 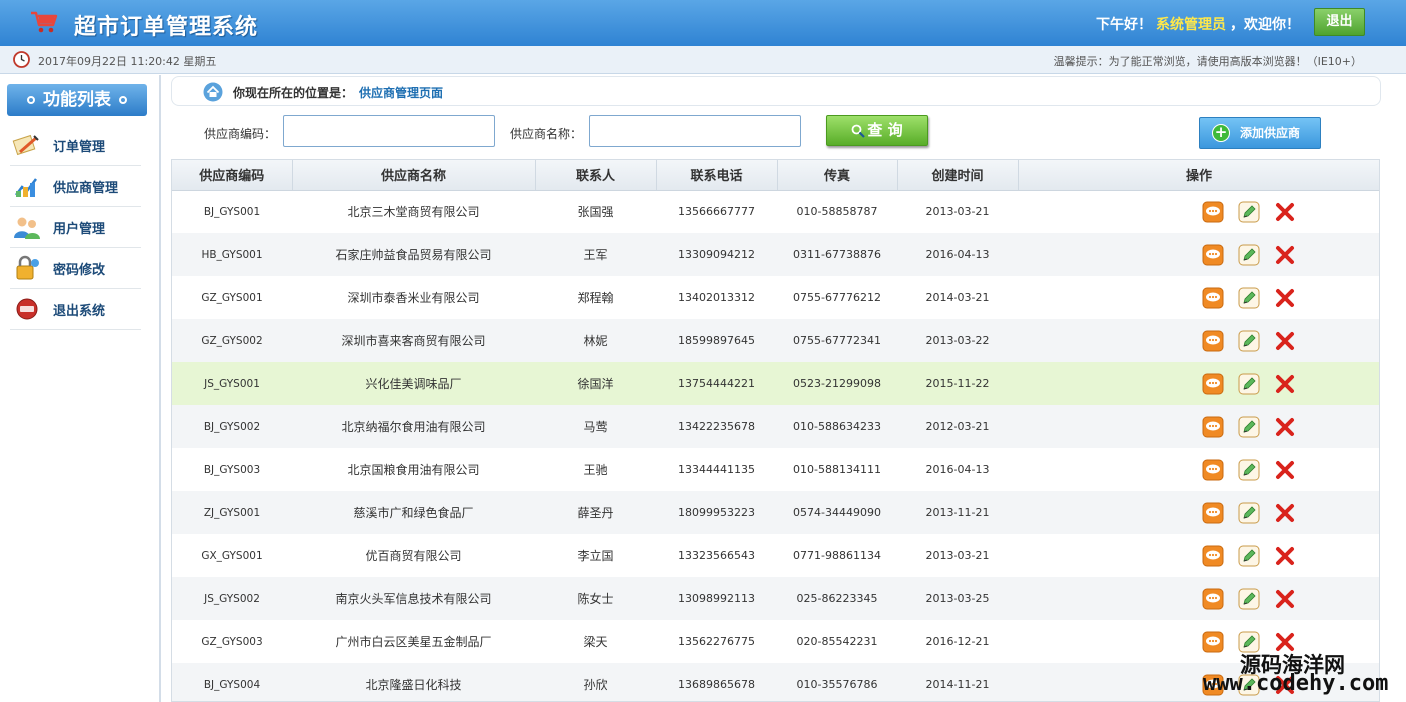 What do you see at coordinates (79, 311) in the screenshot?
I see `sidebar-item-label: 退出系统` at bounding box center [79, 311].